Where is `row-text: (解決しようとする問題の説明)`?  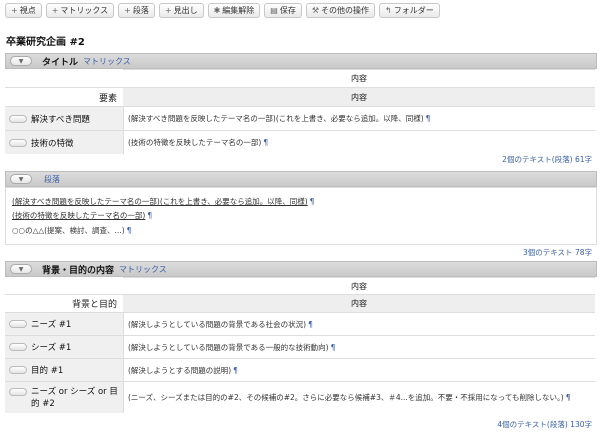 row-text: (解決しようとする問題の説明) is located at coordinates (180, 370).